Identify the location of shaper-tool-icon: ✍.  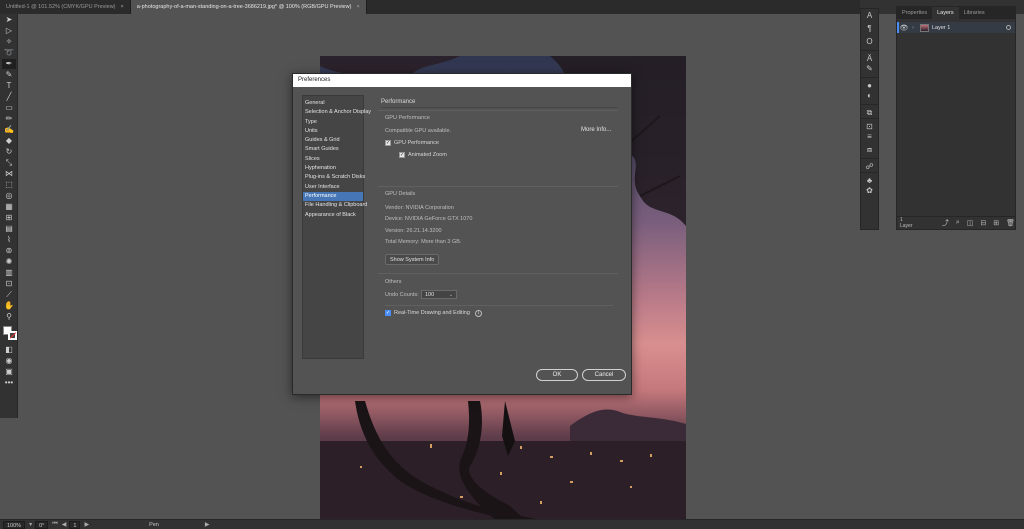
(9, 130).